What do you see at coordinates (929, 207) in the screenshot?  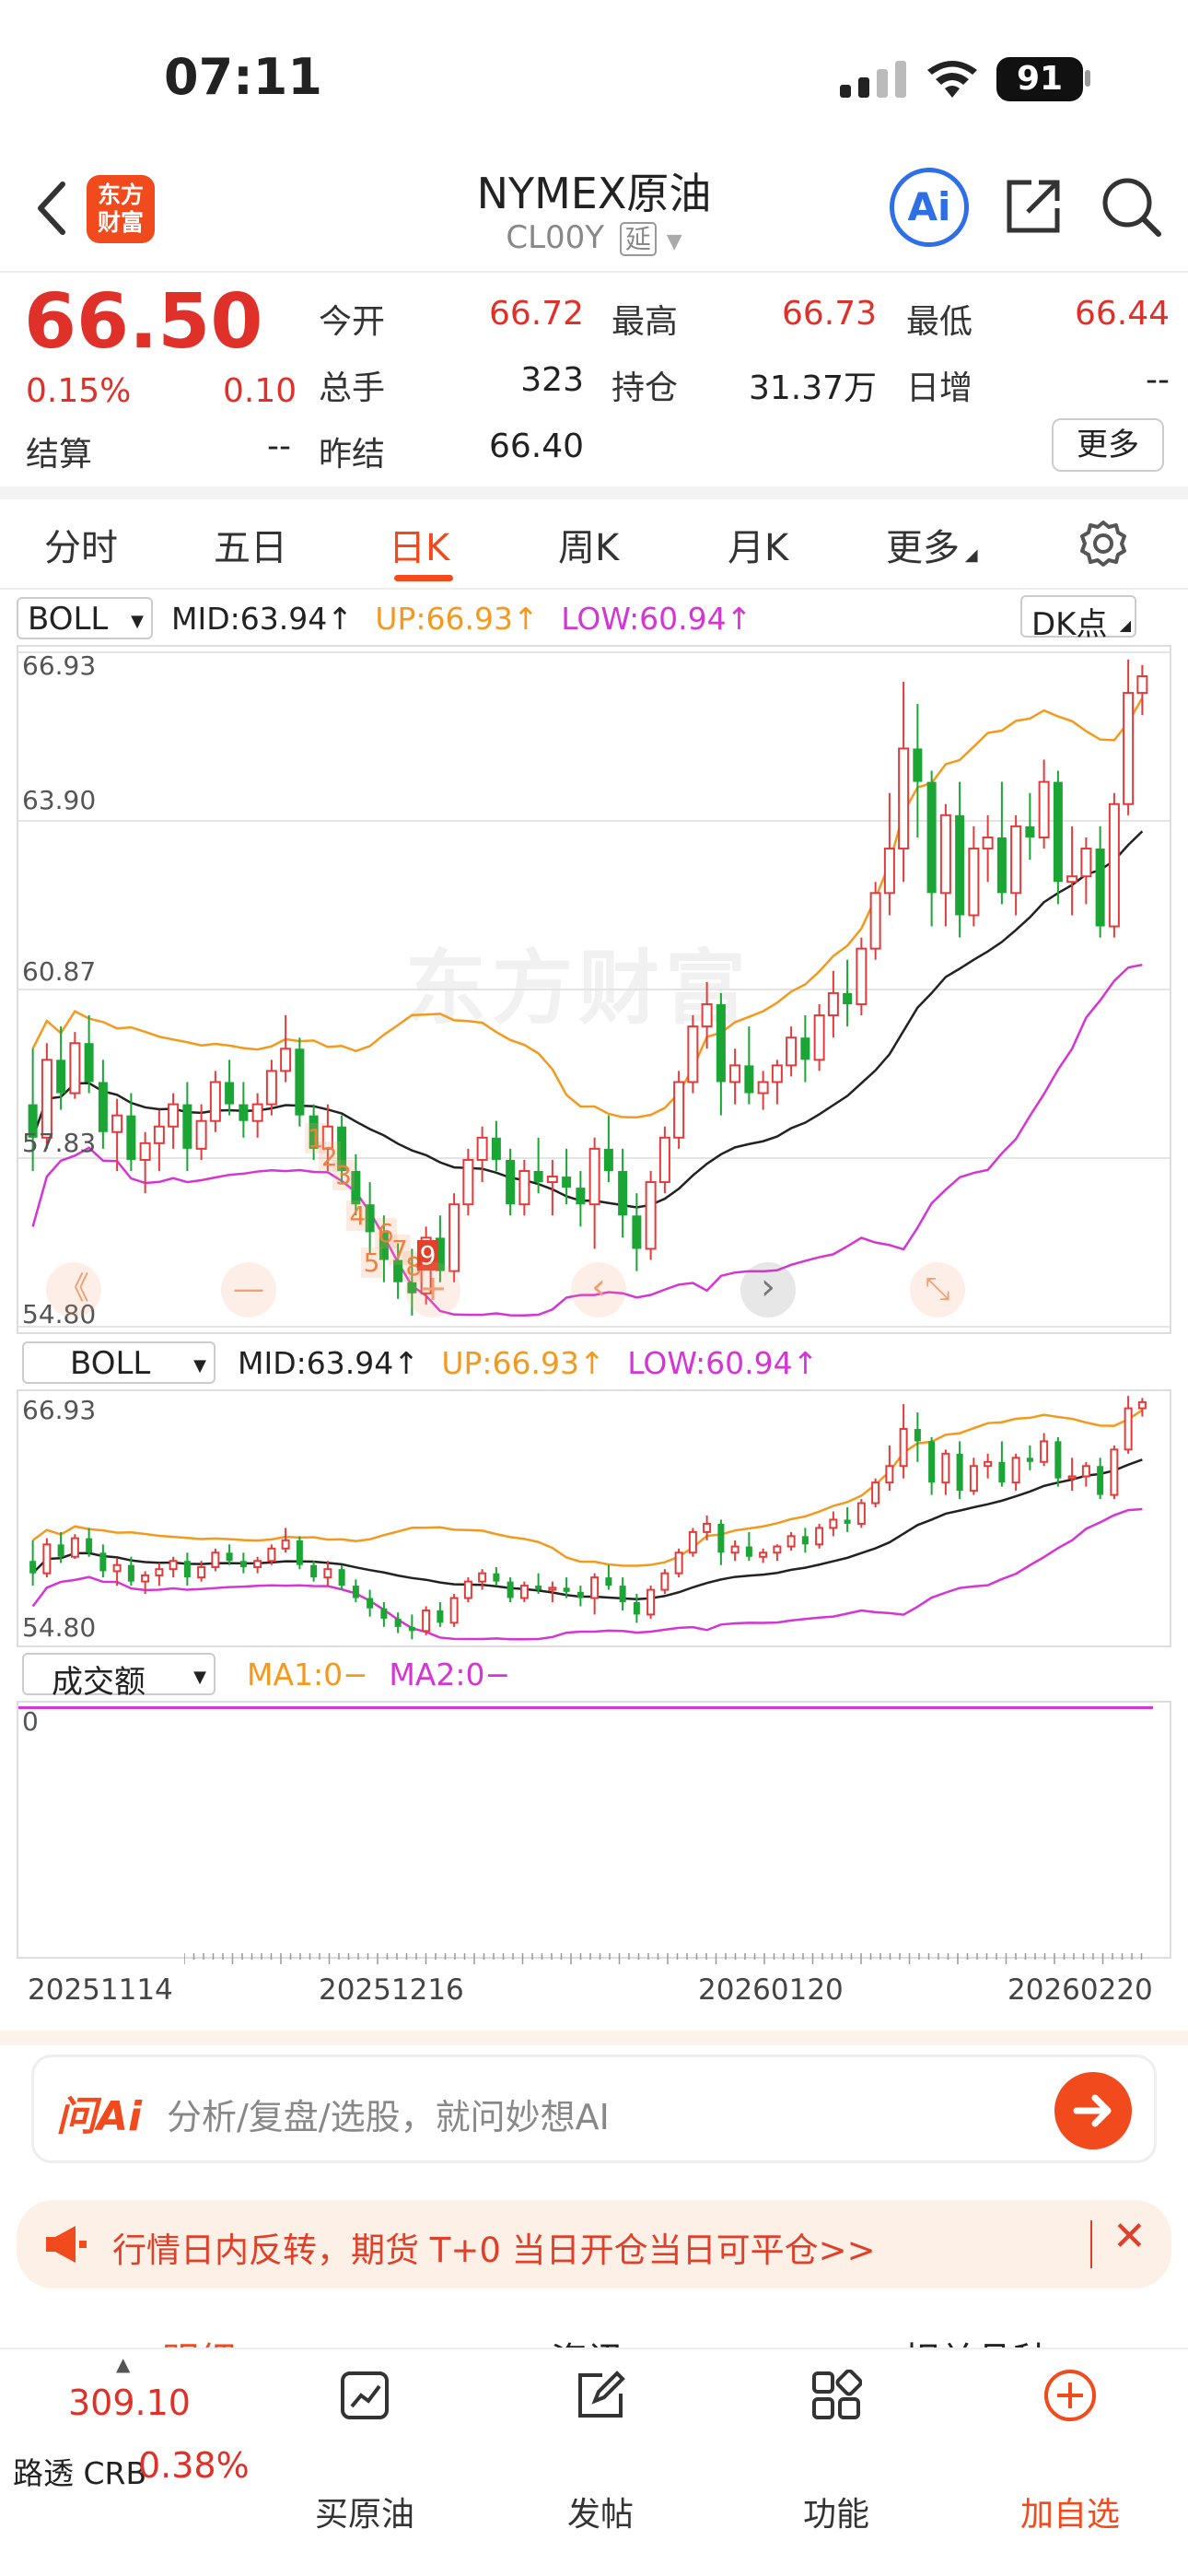 I see `ai-button: Ai` at bounding box center [929, 207].